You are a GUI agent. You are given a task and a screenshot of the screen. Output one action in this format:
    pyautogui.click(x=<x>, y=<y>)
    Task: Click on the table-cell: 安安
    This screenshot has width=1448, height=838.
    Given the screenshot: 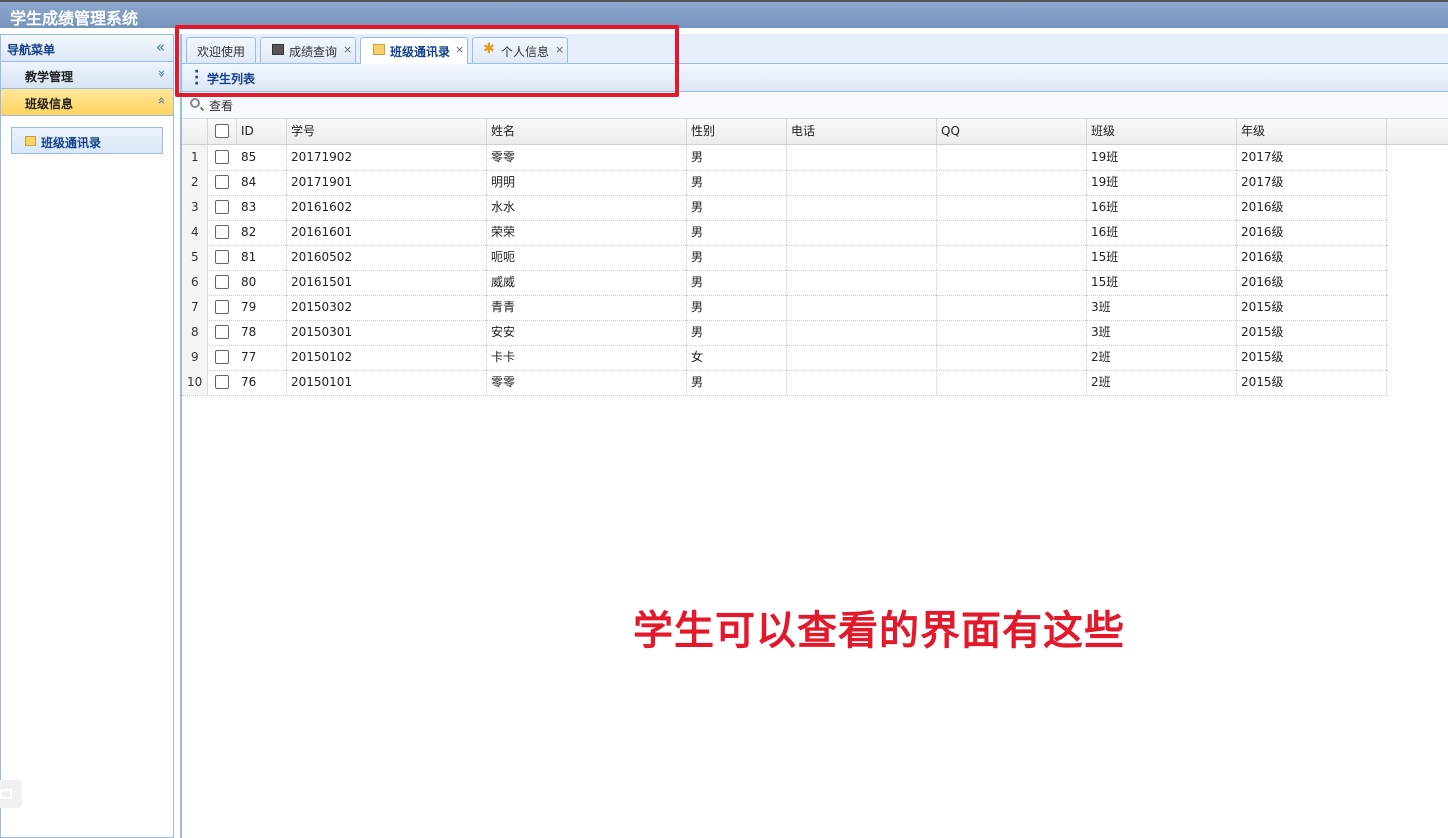 What is the action you would take?
    pyautogui.click(x=587, y=332)
    